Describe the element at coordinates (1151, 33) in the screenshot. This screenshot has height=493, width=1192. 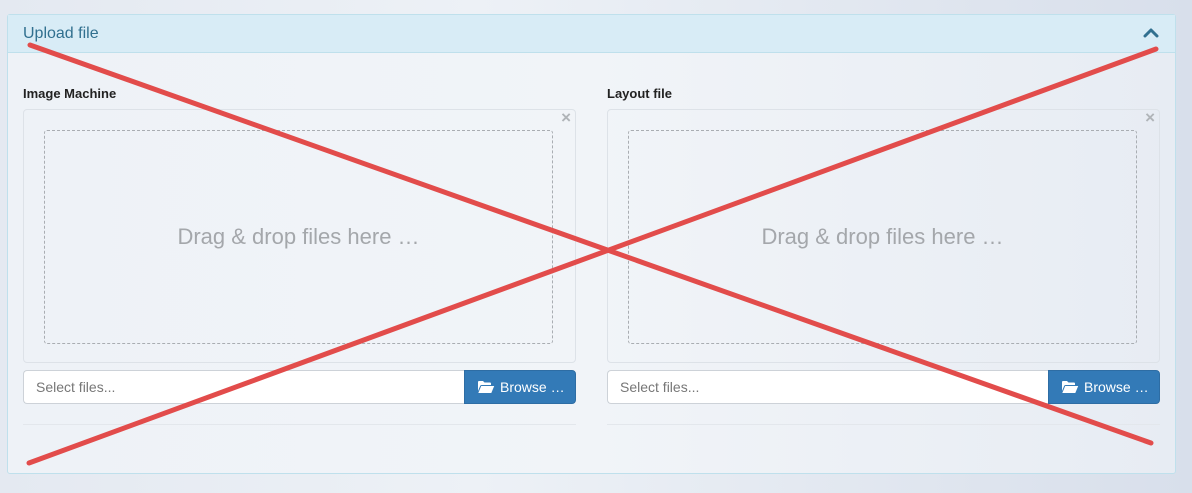
I see `chevron-up-icon` at that location.